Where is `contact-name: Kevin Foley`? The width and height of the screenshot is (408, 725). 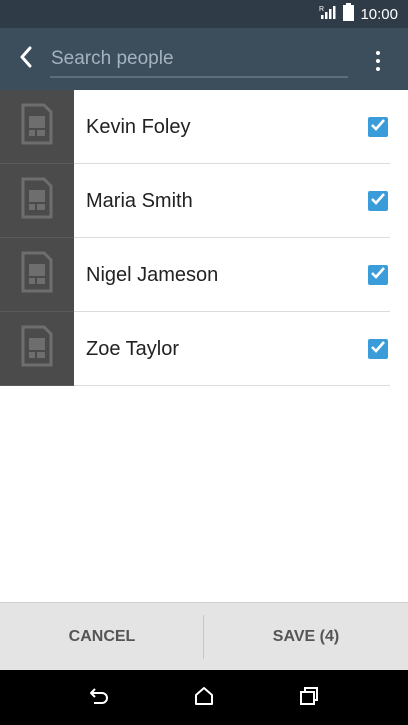 contact-name: Kevin Foley is located at coordinates (138, 127).